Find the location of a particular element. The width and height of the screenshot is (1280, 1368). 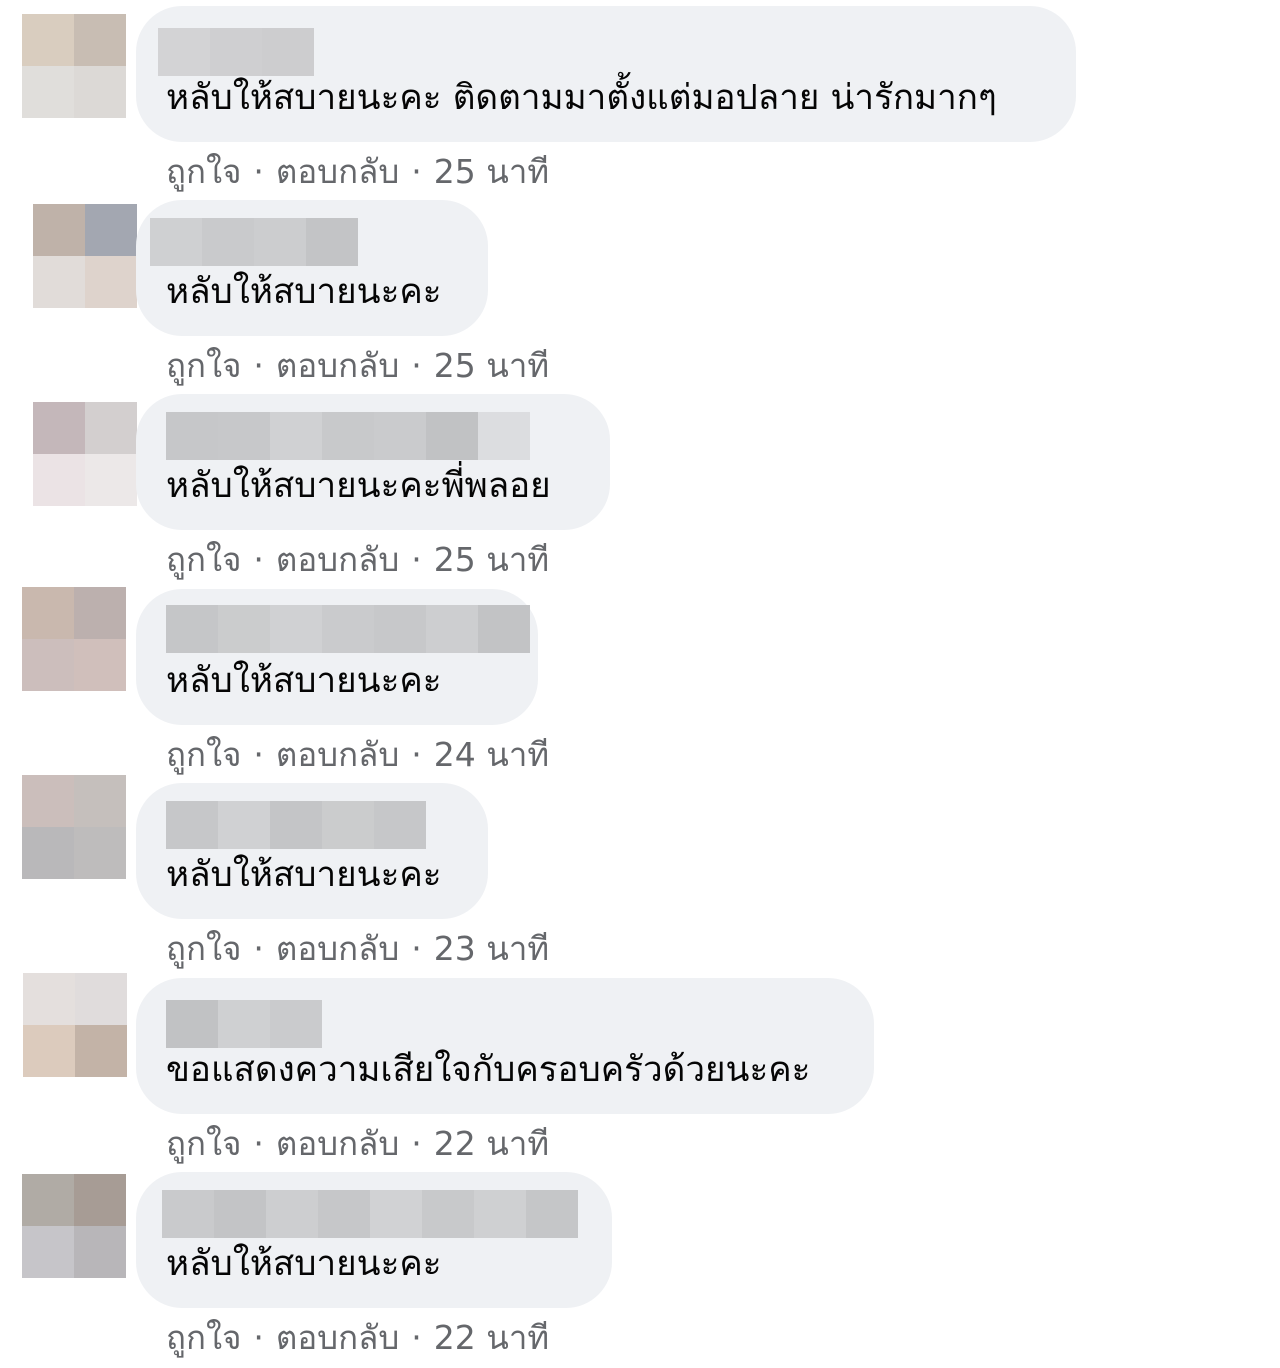

comment-bubble: ขอแสดงความเสียใจกับครอบครัวด้วยนะคะ is located at coordinates (505, 1046).